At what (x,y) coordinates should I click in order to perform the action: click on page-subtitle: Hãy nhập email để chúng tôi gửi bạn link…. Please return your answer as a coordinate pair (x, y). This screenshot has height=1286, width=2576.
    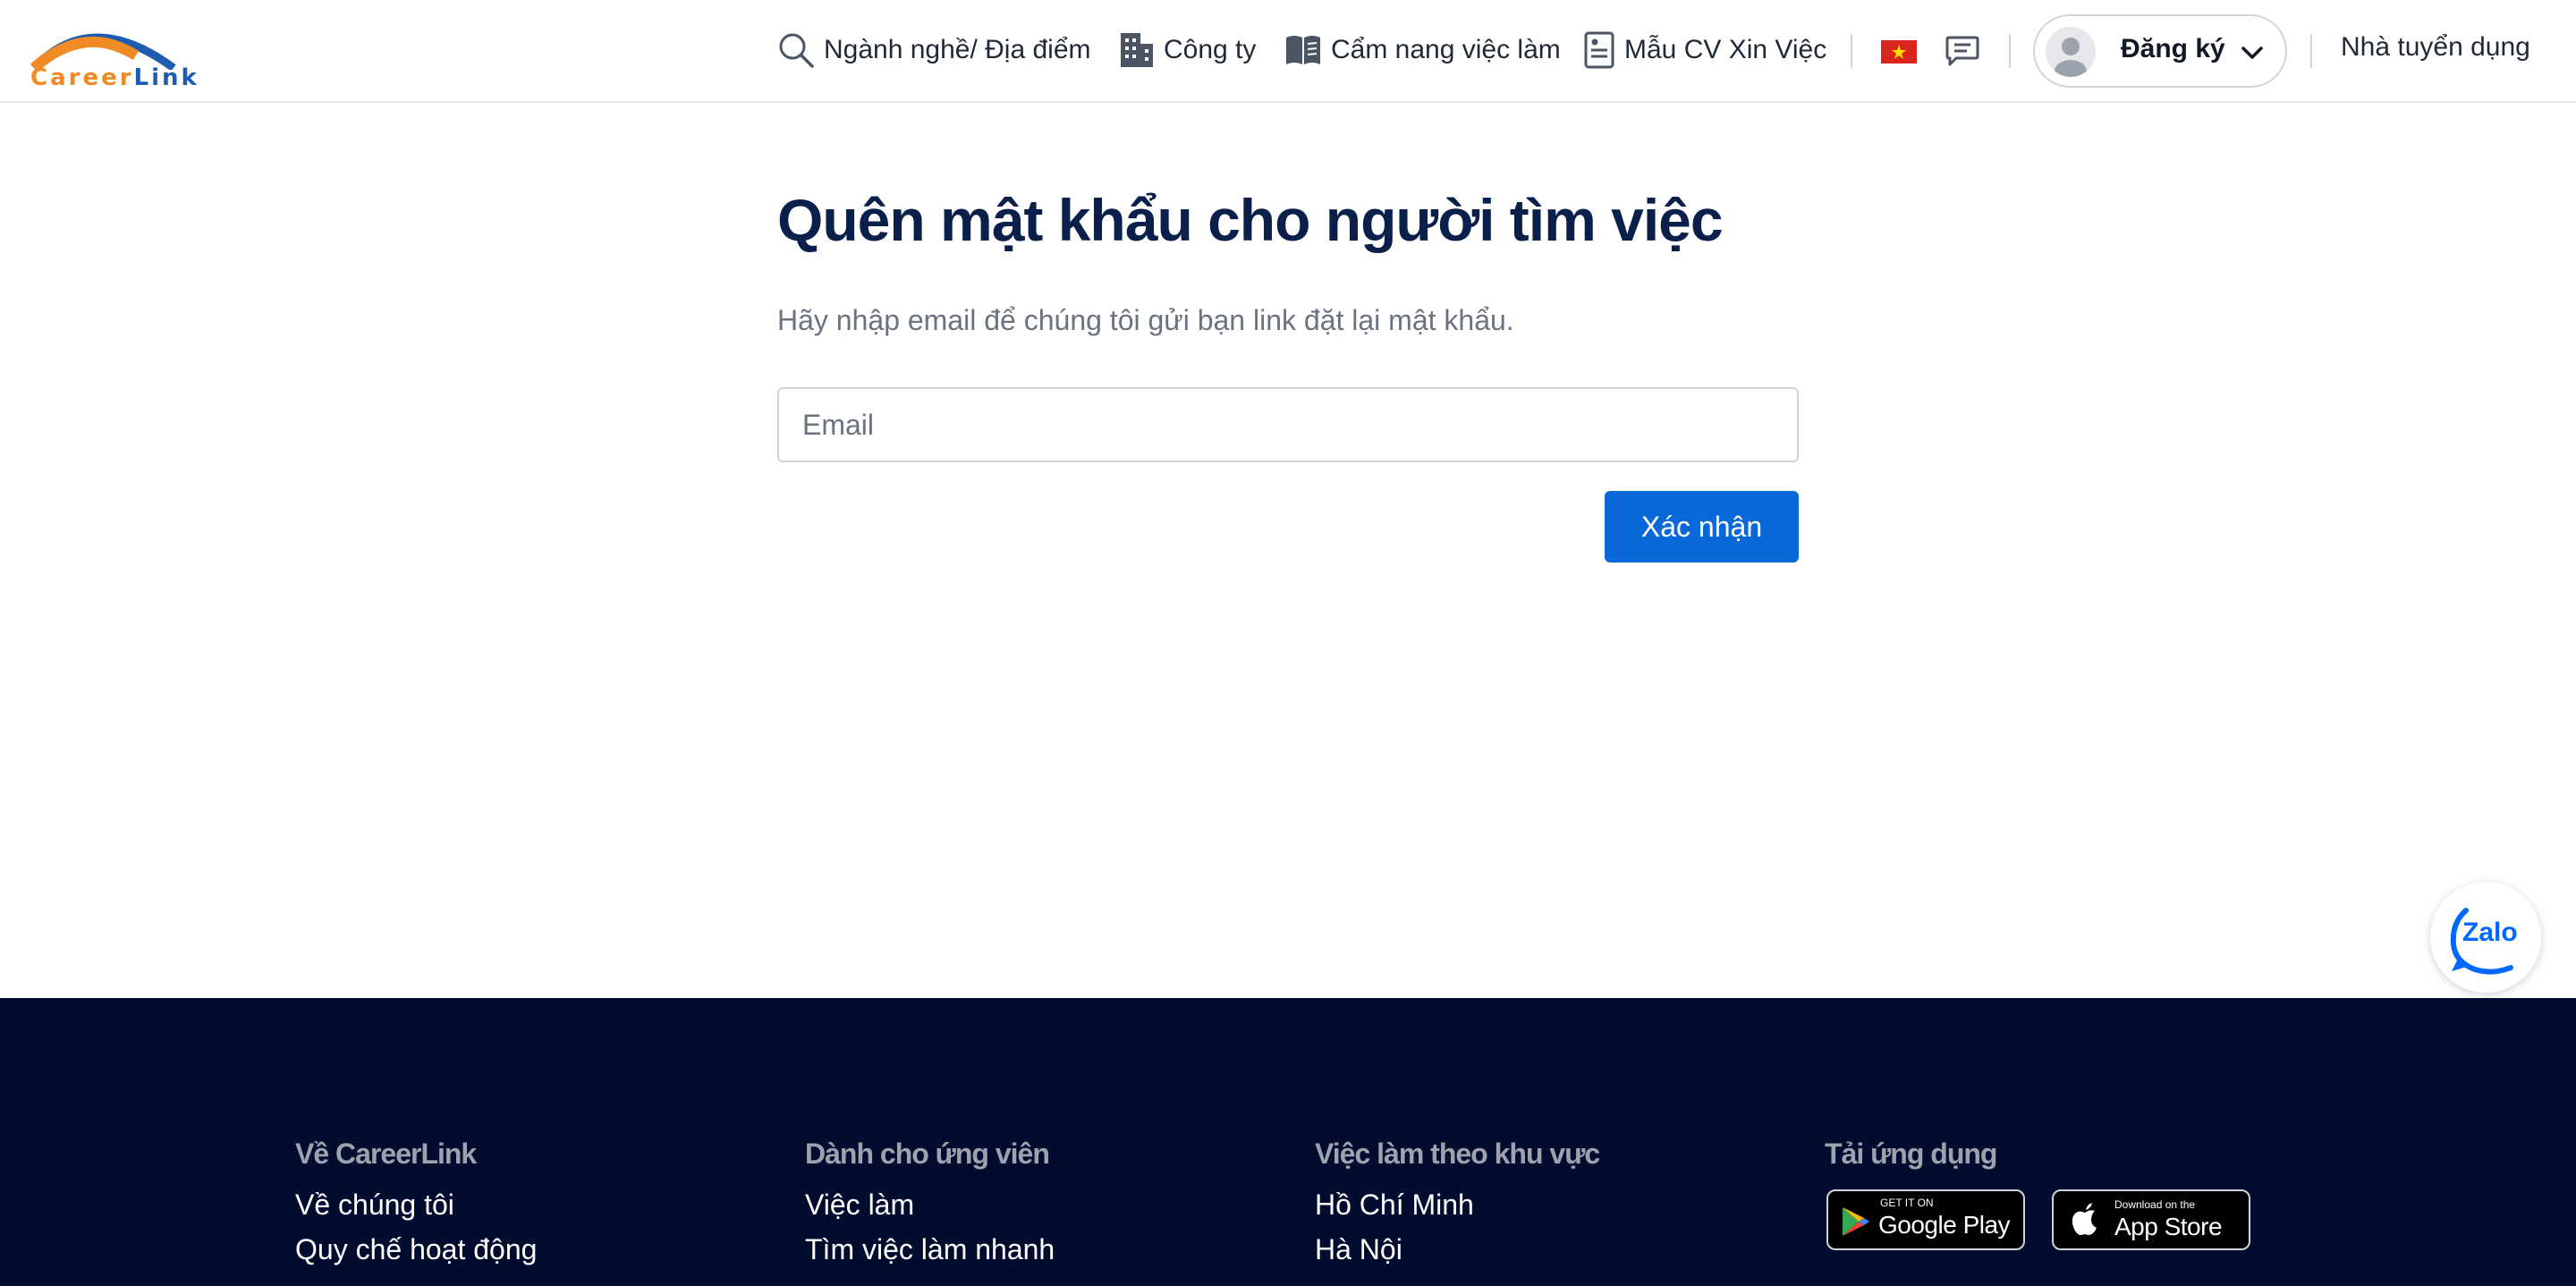
    Looking at the image, I should click on (1145, 320).